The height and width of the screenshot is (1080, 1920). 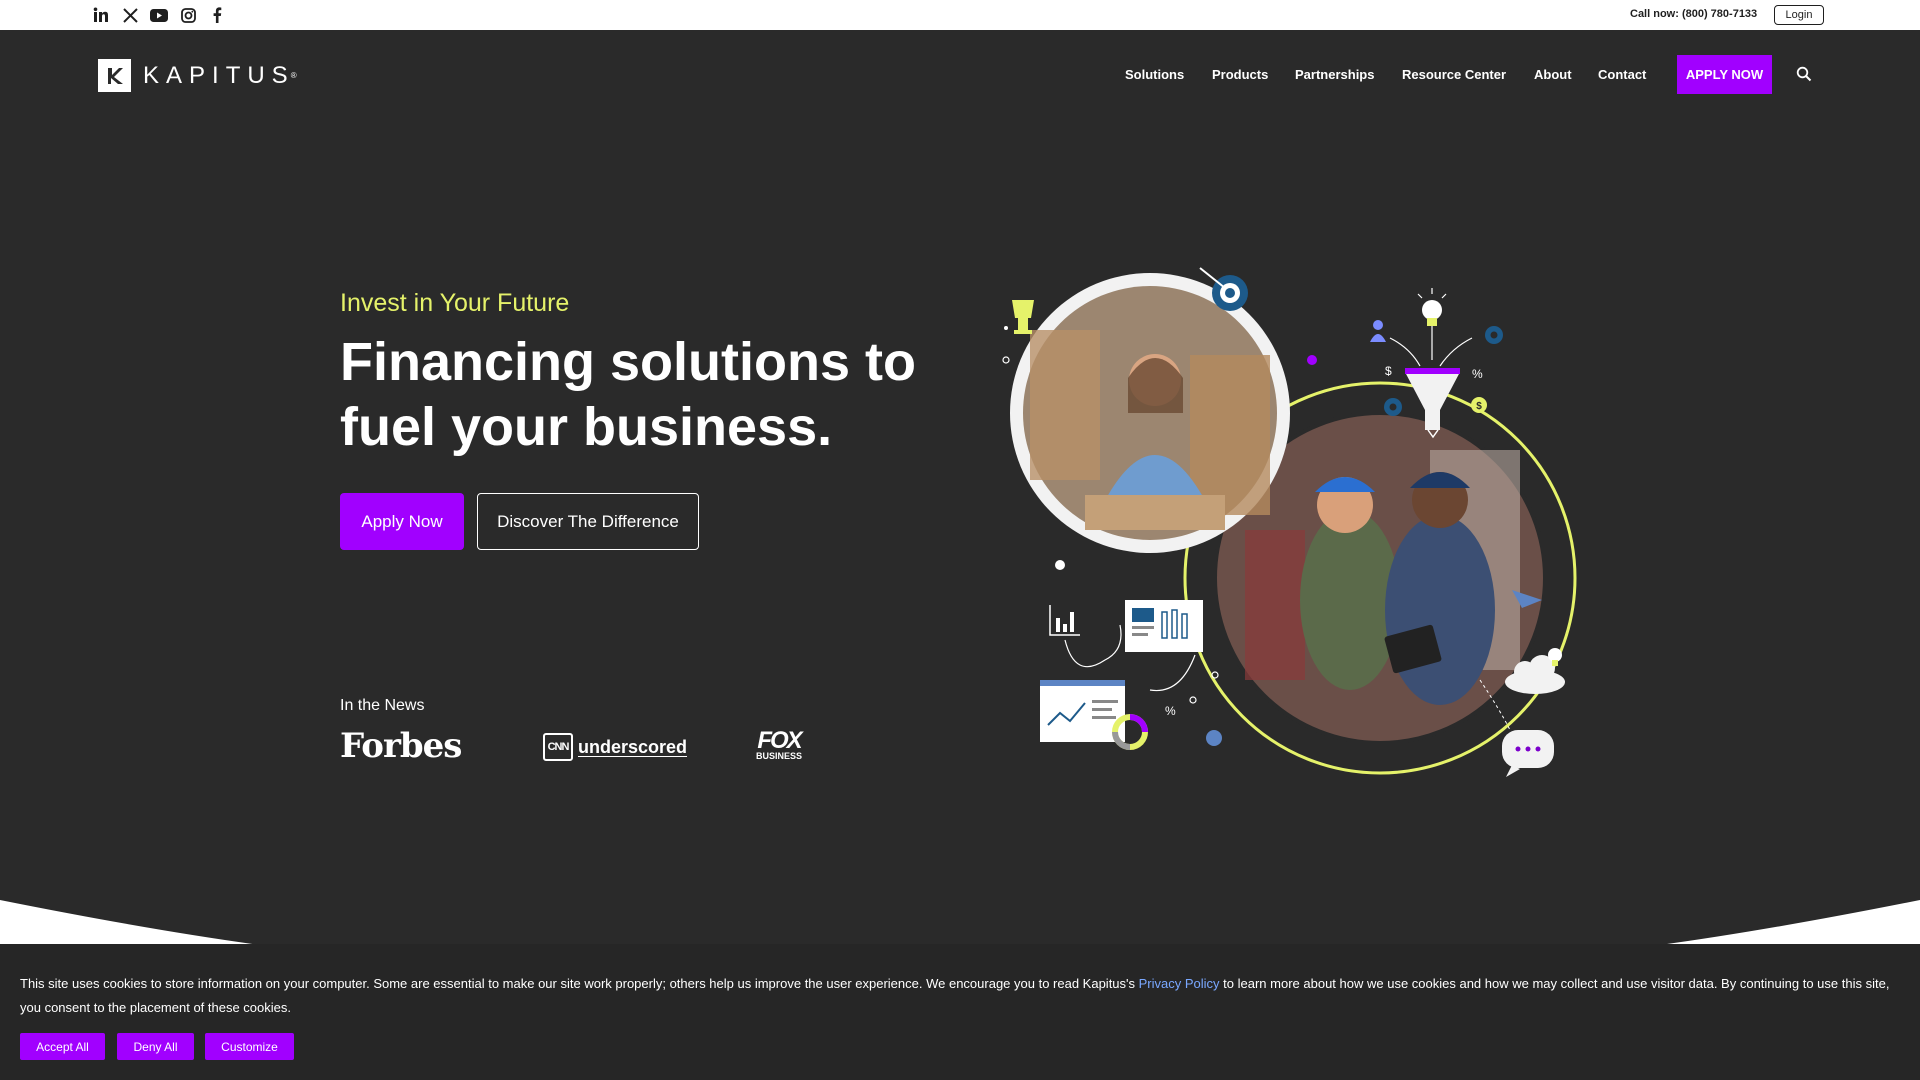 I want to click on fox-logo-sub: BUSINESS, so click(x=778, y=756).